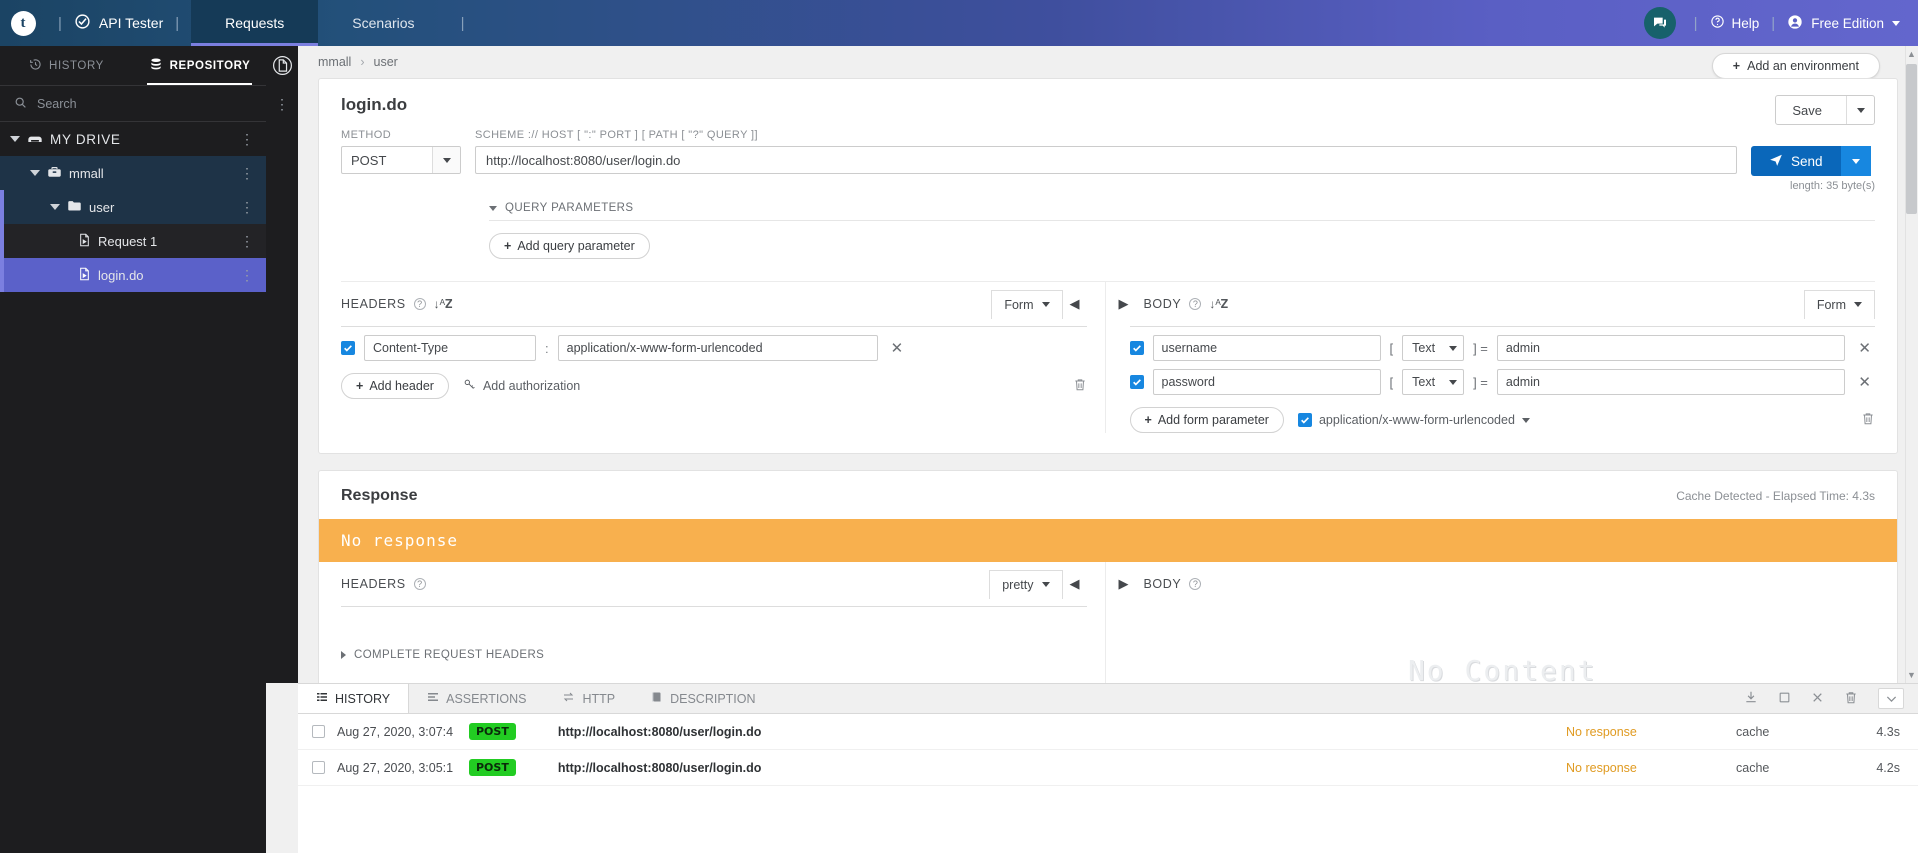  Describe the element at coordinates (1075, 584) in the screenshot. I see `response-headers-collapse-left-icon: ◀` at that location.